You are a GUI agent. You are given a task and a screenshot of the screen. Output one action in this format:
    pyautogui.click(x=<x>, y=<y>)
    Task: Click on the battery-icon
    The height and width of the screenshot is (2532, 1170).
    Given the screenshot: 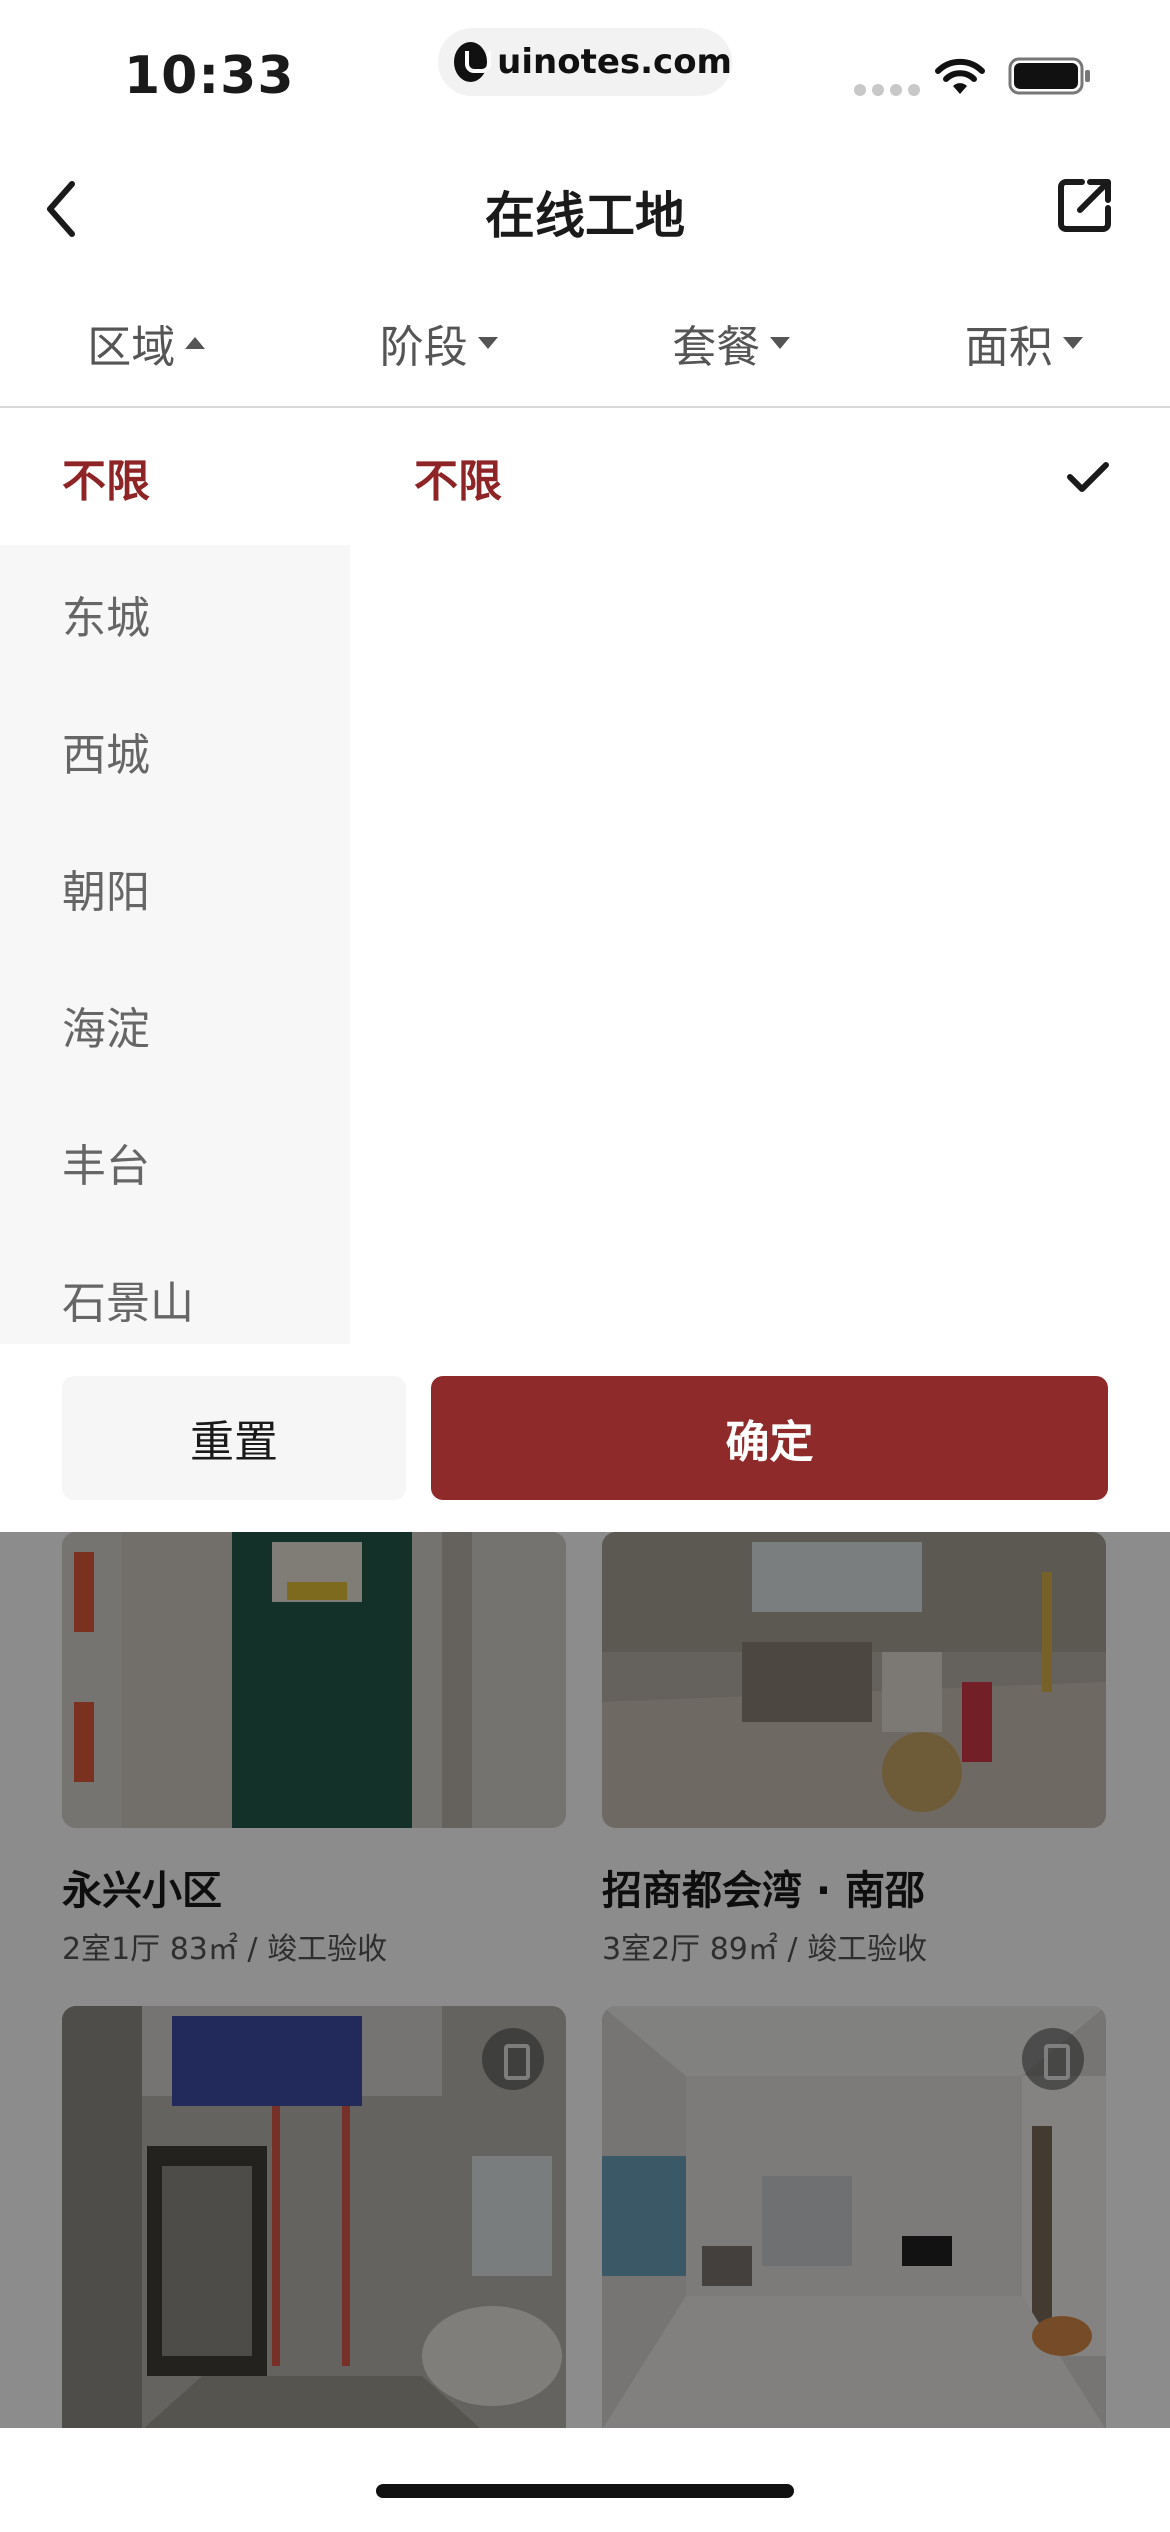 What is the action you would take?
    pyautogui.click(x=1049, y=76)
    